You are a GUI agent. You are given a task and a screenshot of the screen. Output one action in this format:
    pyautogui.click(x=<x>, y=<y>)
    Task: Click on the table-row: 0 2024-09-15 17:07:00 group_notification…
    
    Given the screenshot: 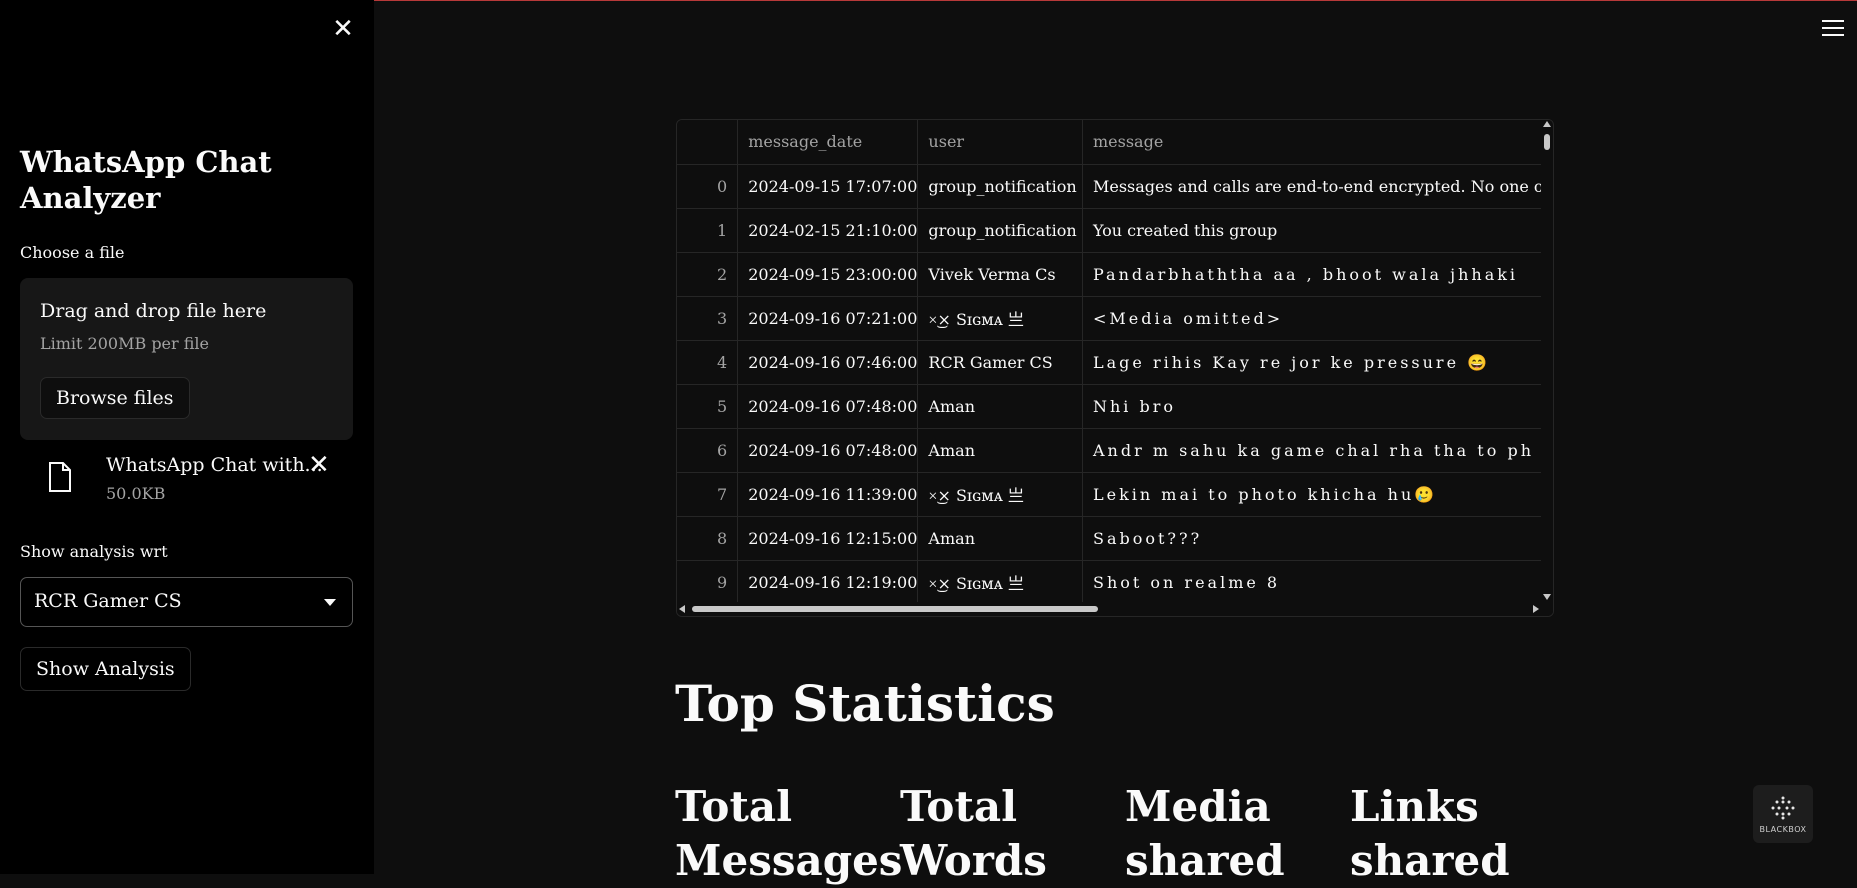 What is the action you would take?
    pyautogui.click(x=1115, y=186)
    